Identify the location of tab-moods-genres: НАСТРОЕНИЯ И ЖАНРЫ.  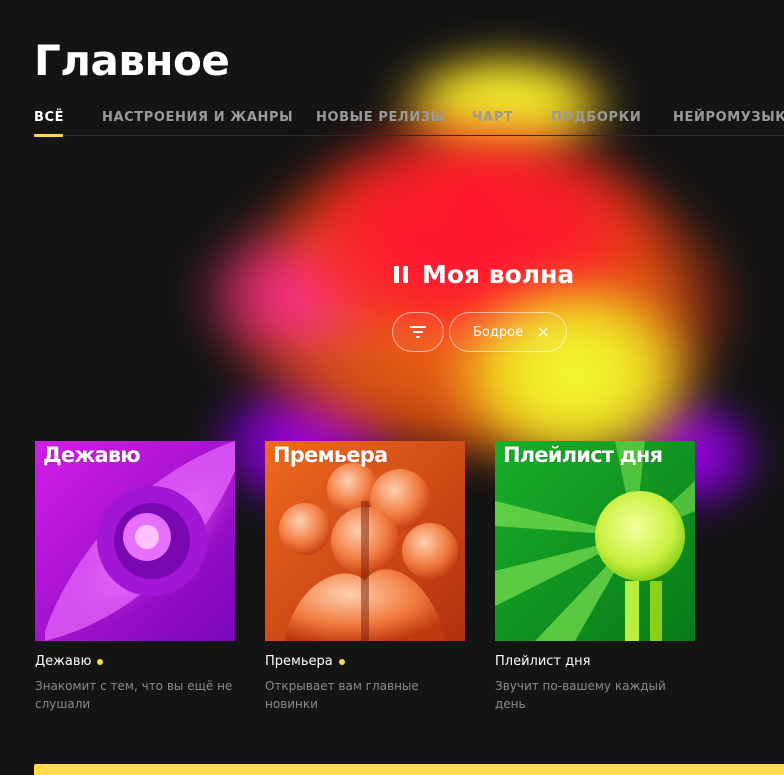
(197, 117).